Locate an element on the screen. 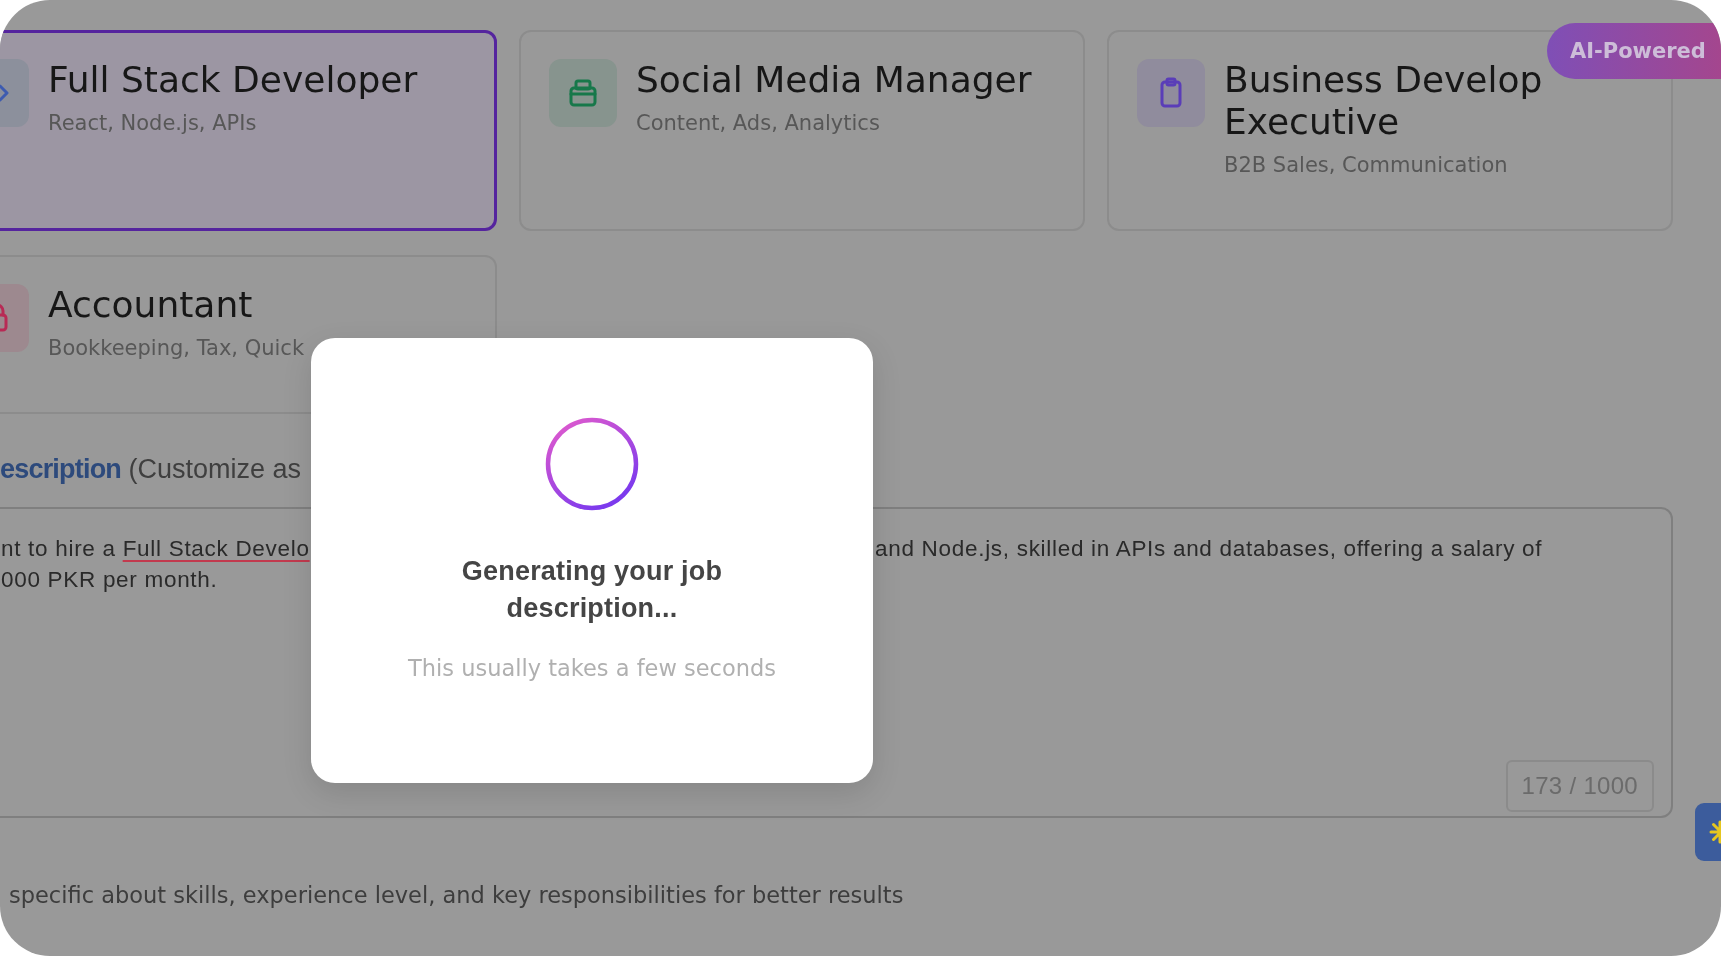 Image resolution: width=1721 pixels, height=956 pixels. dialog-subtitle: This usually takes a few seconds is located at coordinates (592, 668).